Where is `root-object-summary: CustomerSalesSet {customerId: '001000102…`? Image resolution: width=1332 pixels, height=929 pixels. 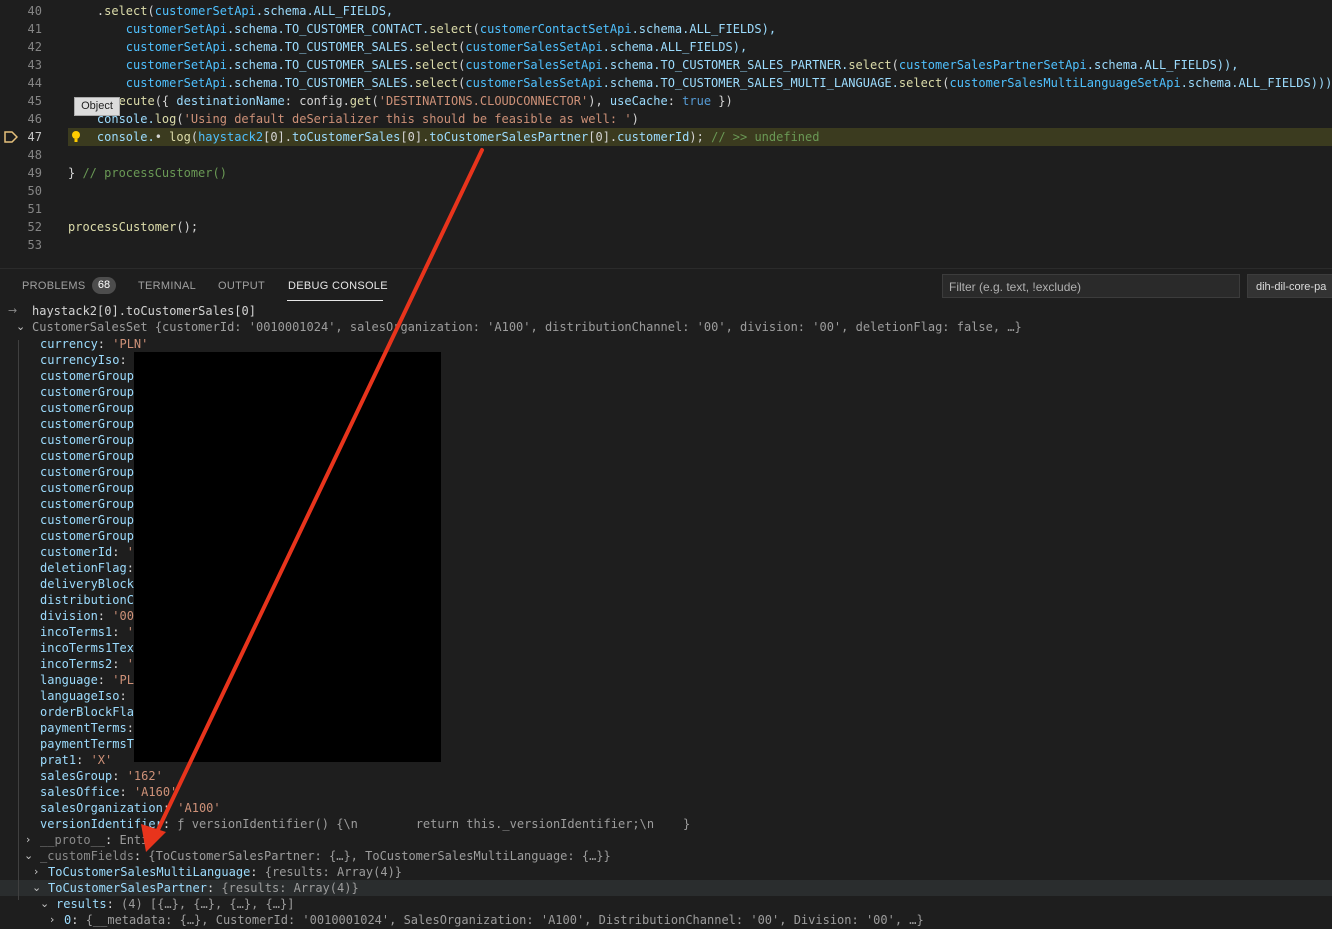 root-object-summary: CustomerSalesSet {customerId: '001000102… is located at coordinates (527, 327).